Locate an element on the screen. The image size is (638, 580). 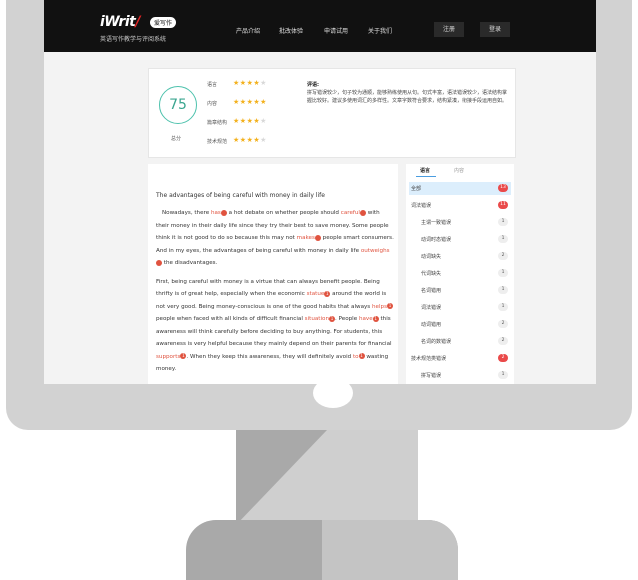
logo-wordmark: iWrit is located at coordinates (118, 22).